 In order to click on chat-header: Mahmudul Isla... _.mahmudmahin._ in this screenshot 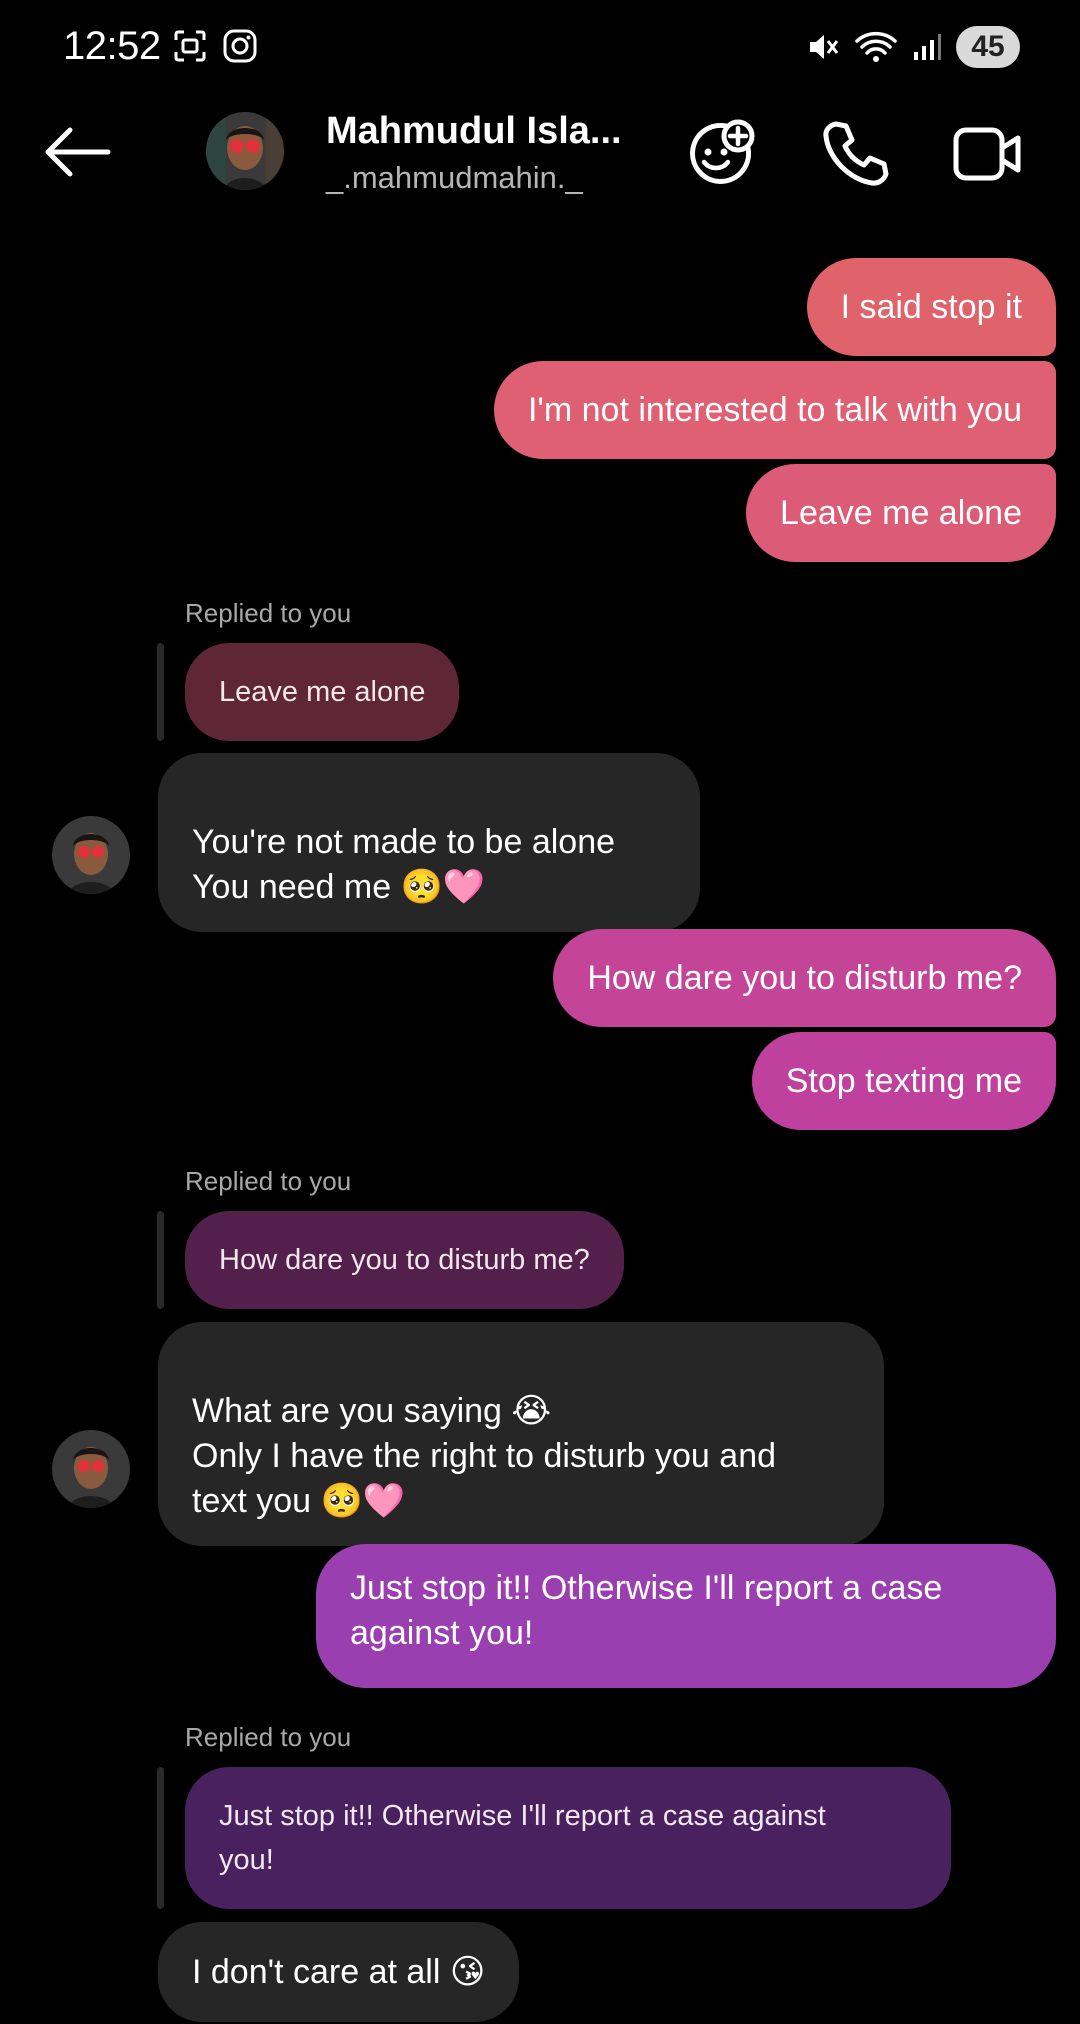, I will do `click(540, 155)`.